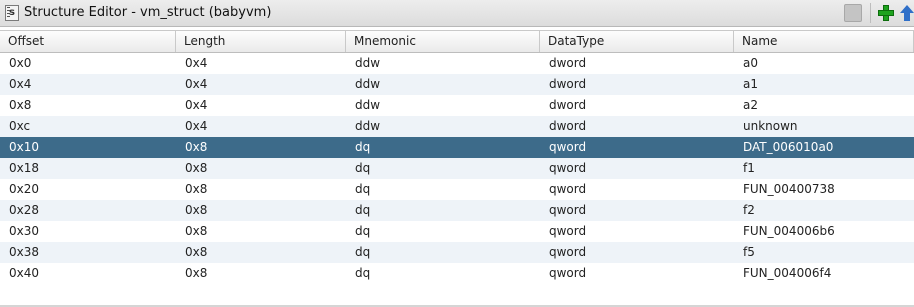  I want to click on cell-offset: 0x30, so click(88, 231).